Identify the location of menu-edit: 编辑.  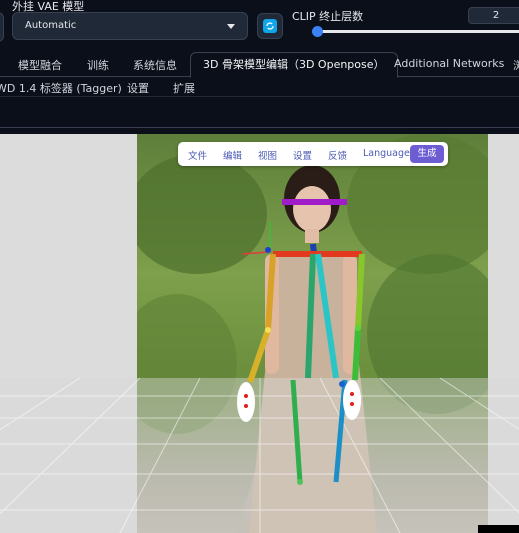
(232, 155).